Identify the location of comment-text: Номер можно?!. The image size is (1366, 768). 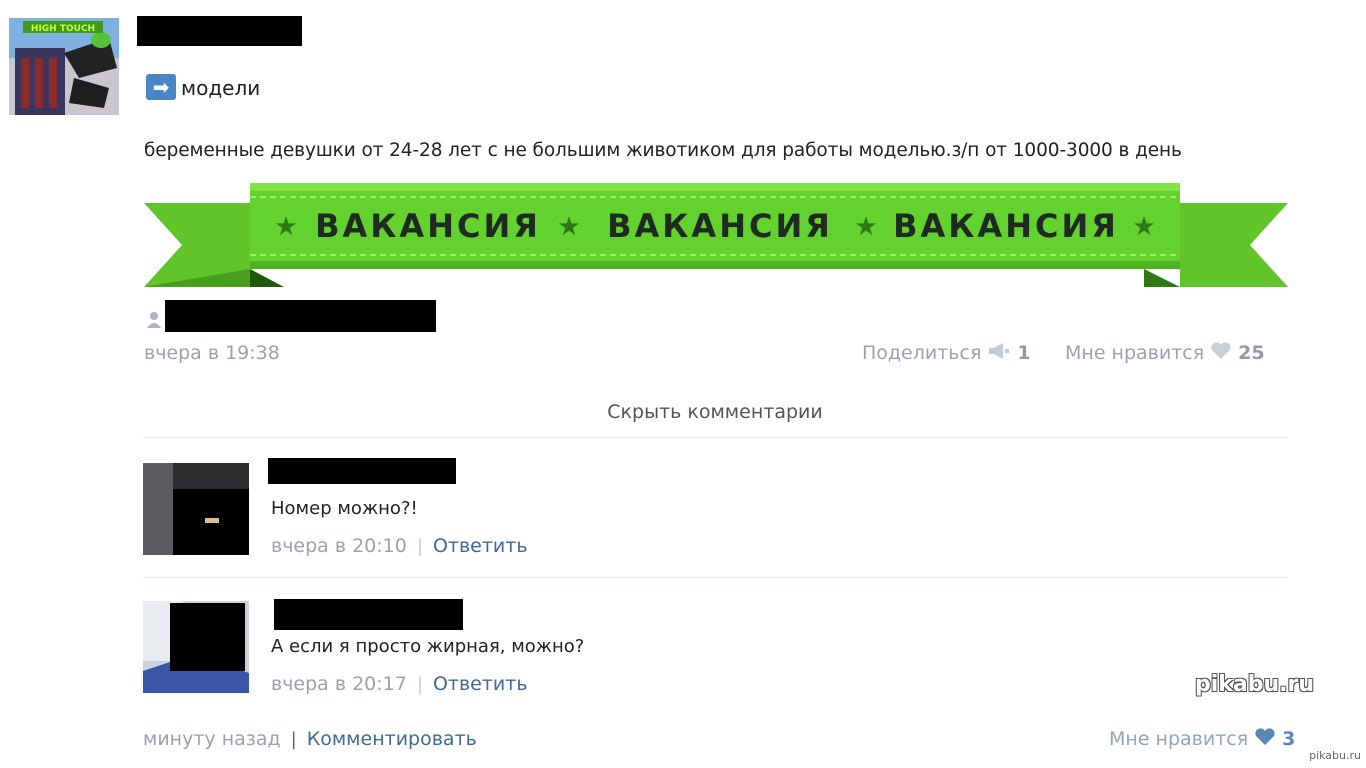
(344, 508).